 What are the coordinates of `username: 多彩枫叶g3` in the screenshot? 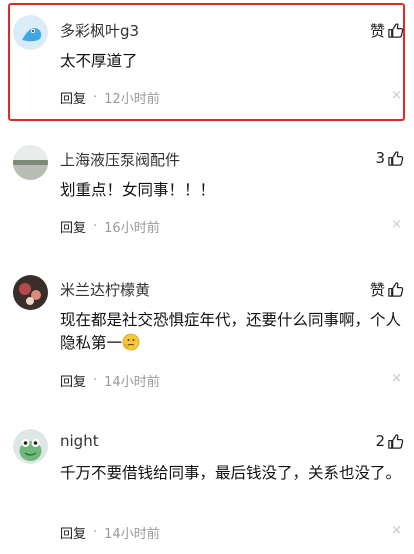 It's located at (99, 30).